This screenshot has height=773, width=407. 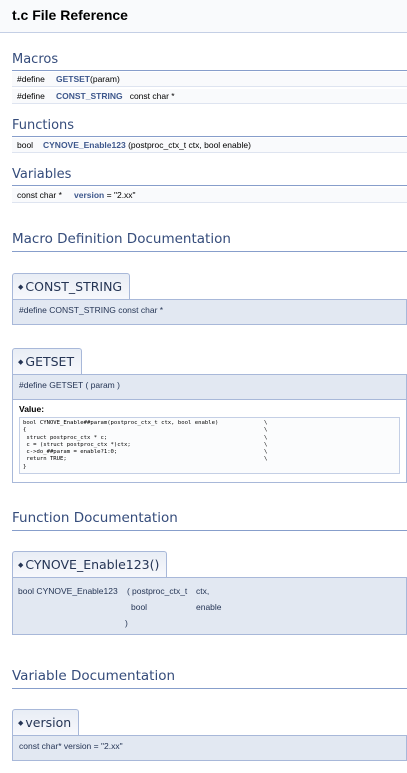 What do you see at coordinates (69, 385) in the screenshot?
I see `prototype-text: #define GETSET ( param )` at bounding box center [69, 385].